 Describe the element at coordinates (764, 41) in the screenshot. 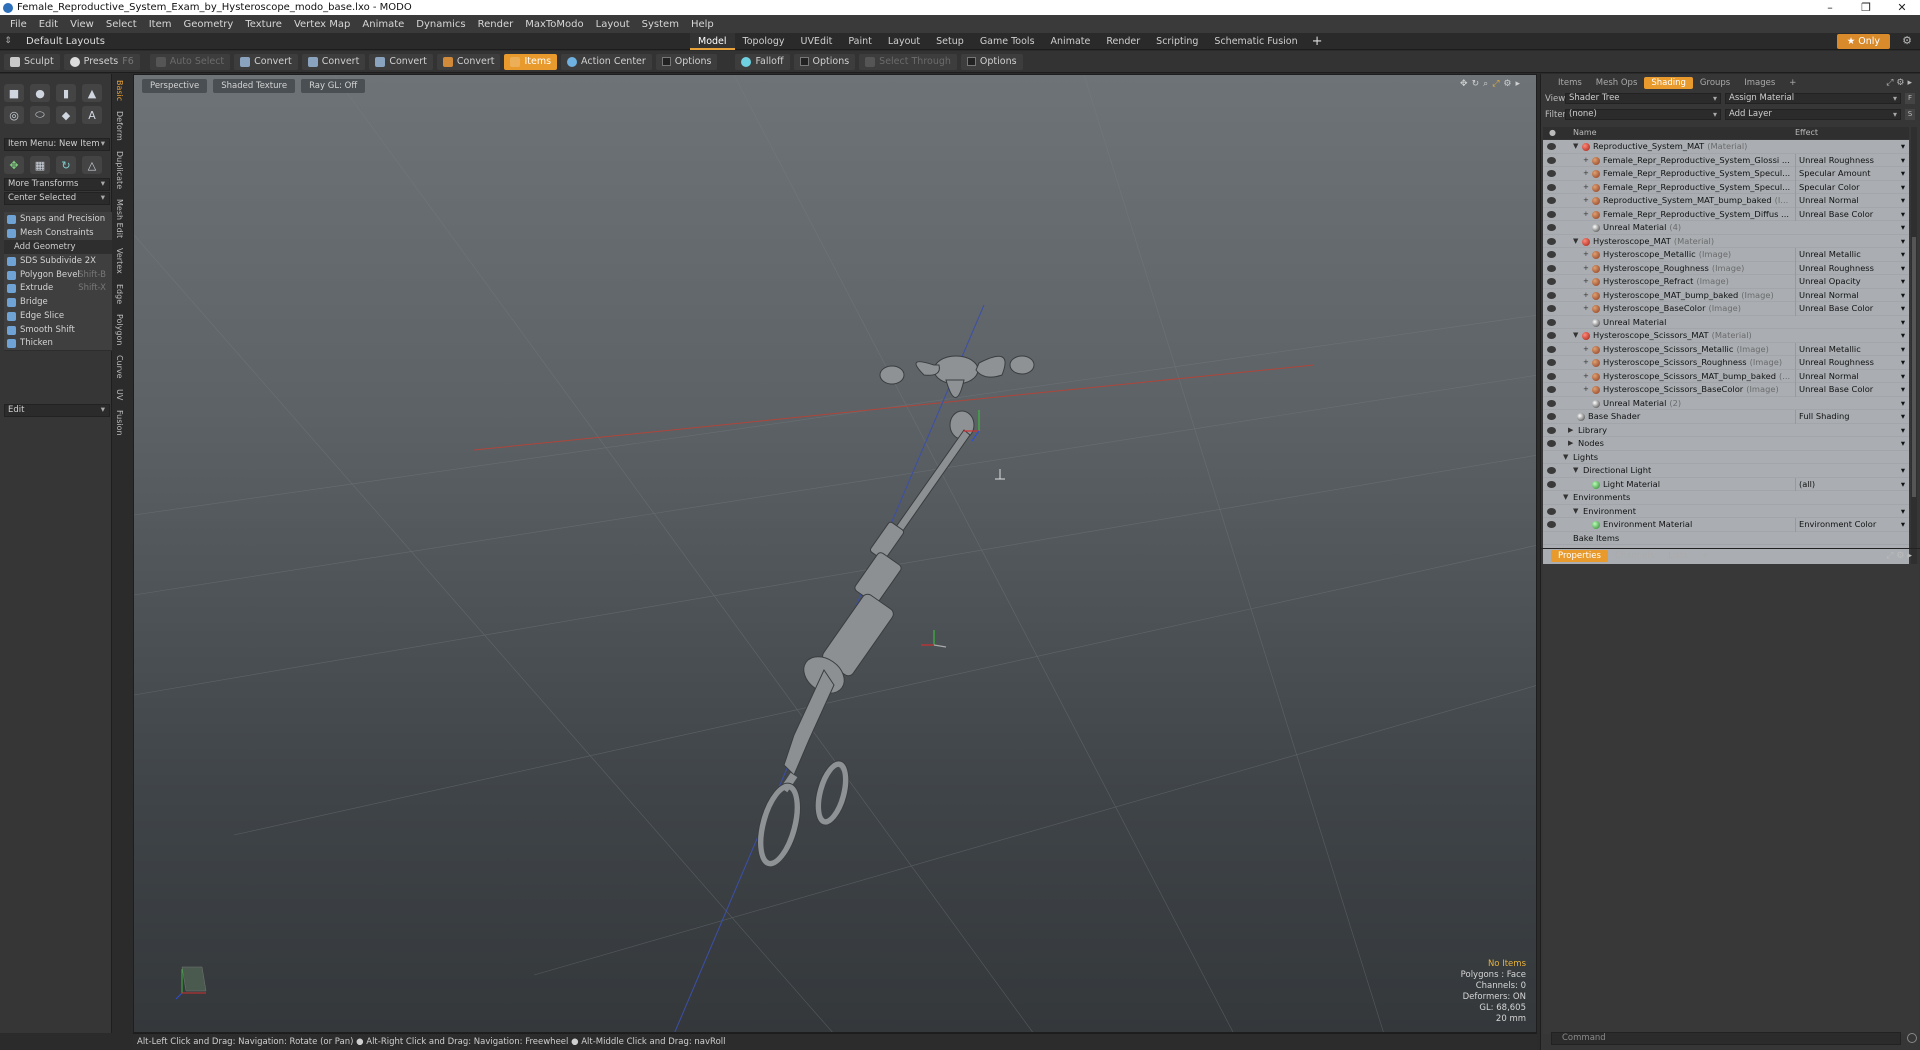

I see `tab-topology: Topology` at that location.